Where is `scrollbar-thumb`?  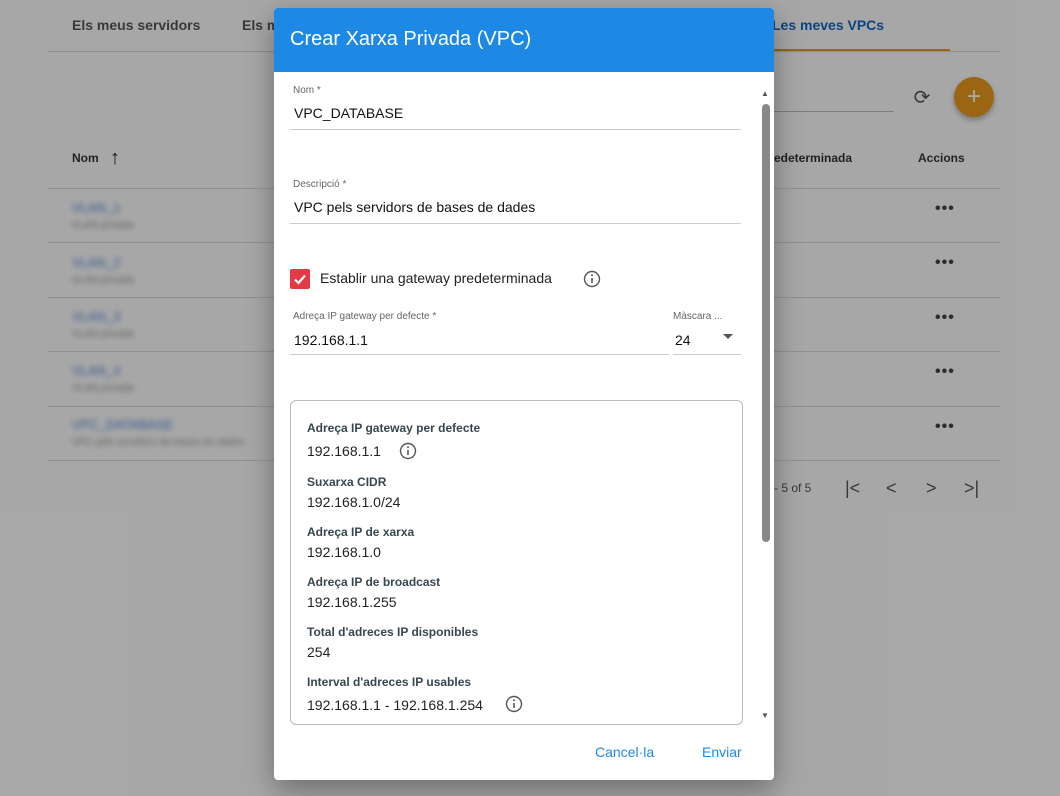 scrollbar-thumb is located at coordinates (766, 323).